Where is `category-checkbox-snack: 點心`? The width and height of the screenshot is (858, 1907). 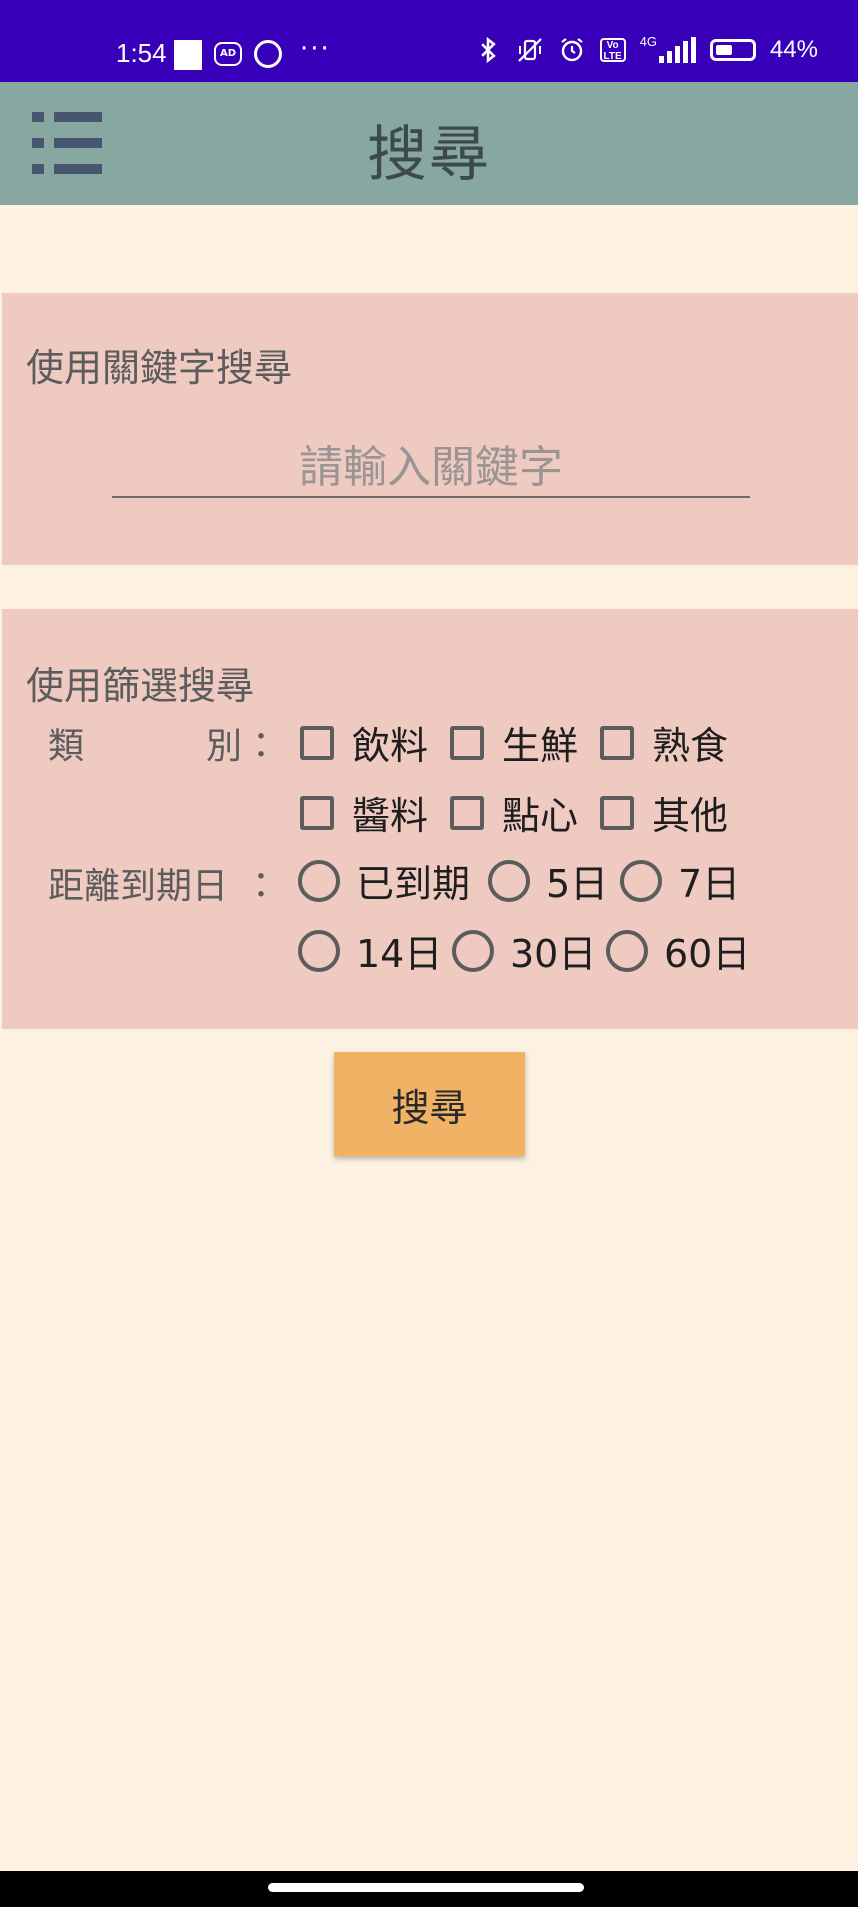 category-checkbox-snack: 點心 is located at coordinates (514, 812).